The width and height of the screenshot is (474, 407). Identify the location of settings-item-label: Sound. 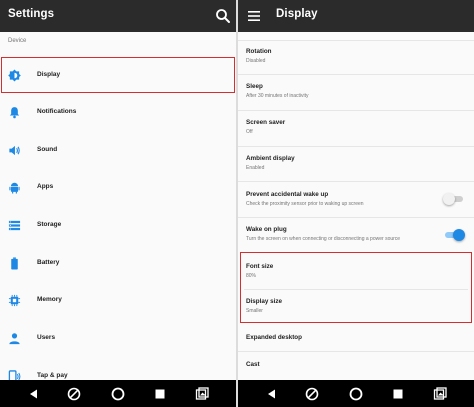
(47, 149).